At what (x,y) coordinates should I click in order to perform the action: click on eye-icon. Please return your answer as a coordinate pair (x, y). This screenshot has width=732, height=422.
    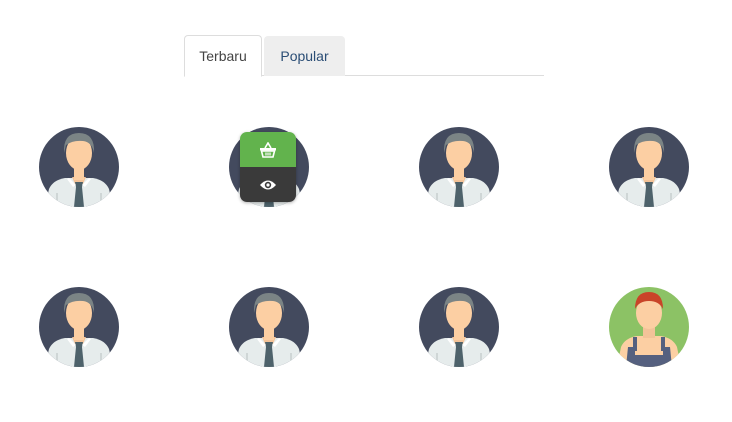
    Looking at the image, I should click on (268, 184).